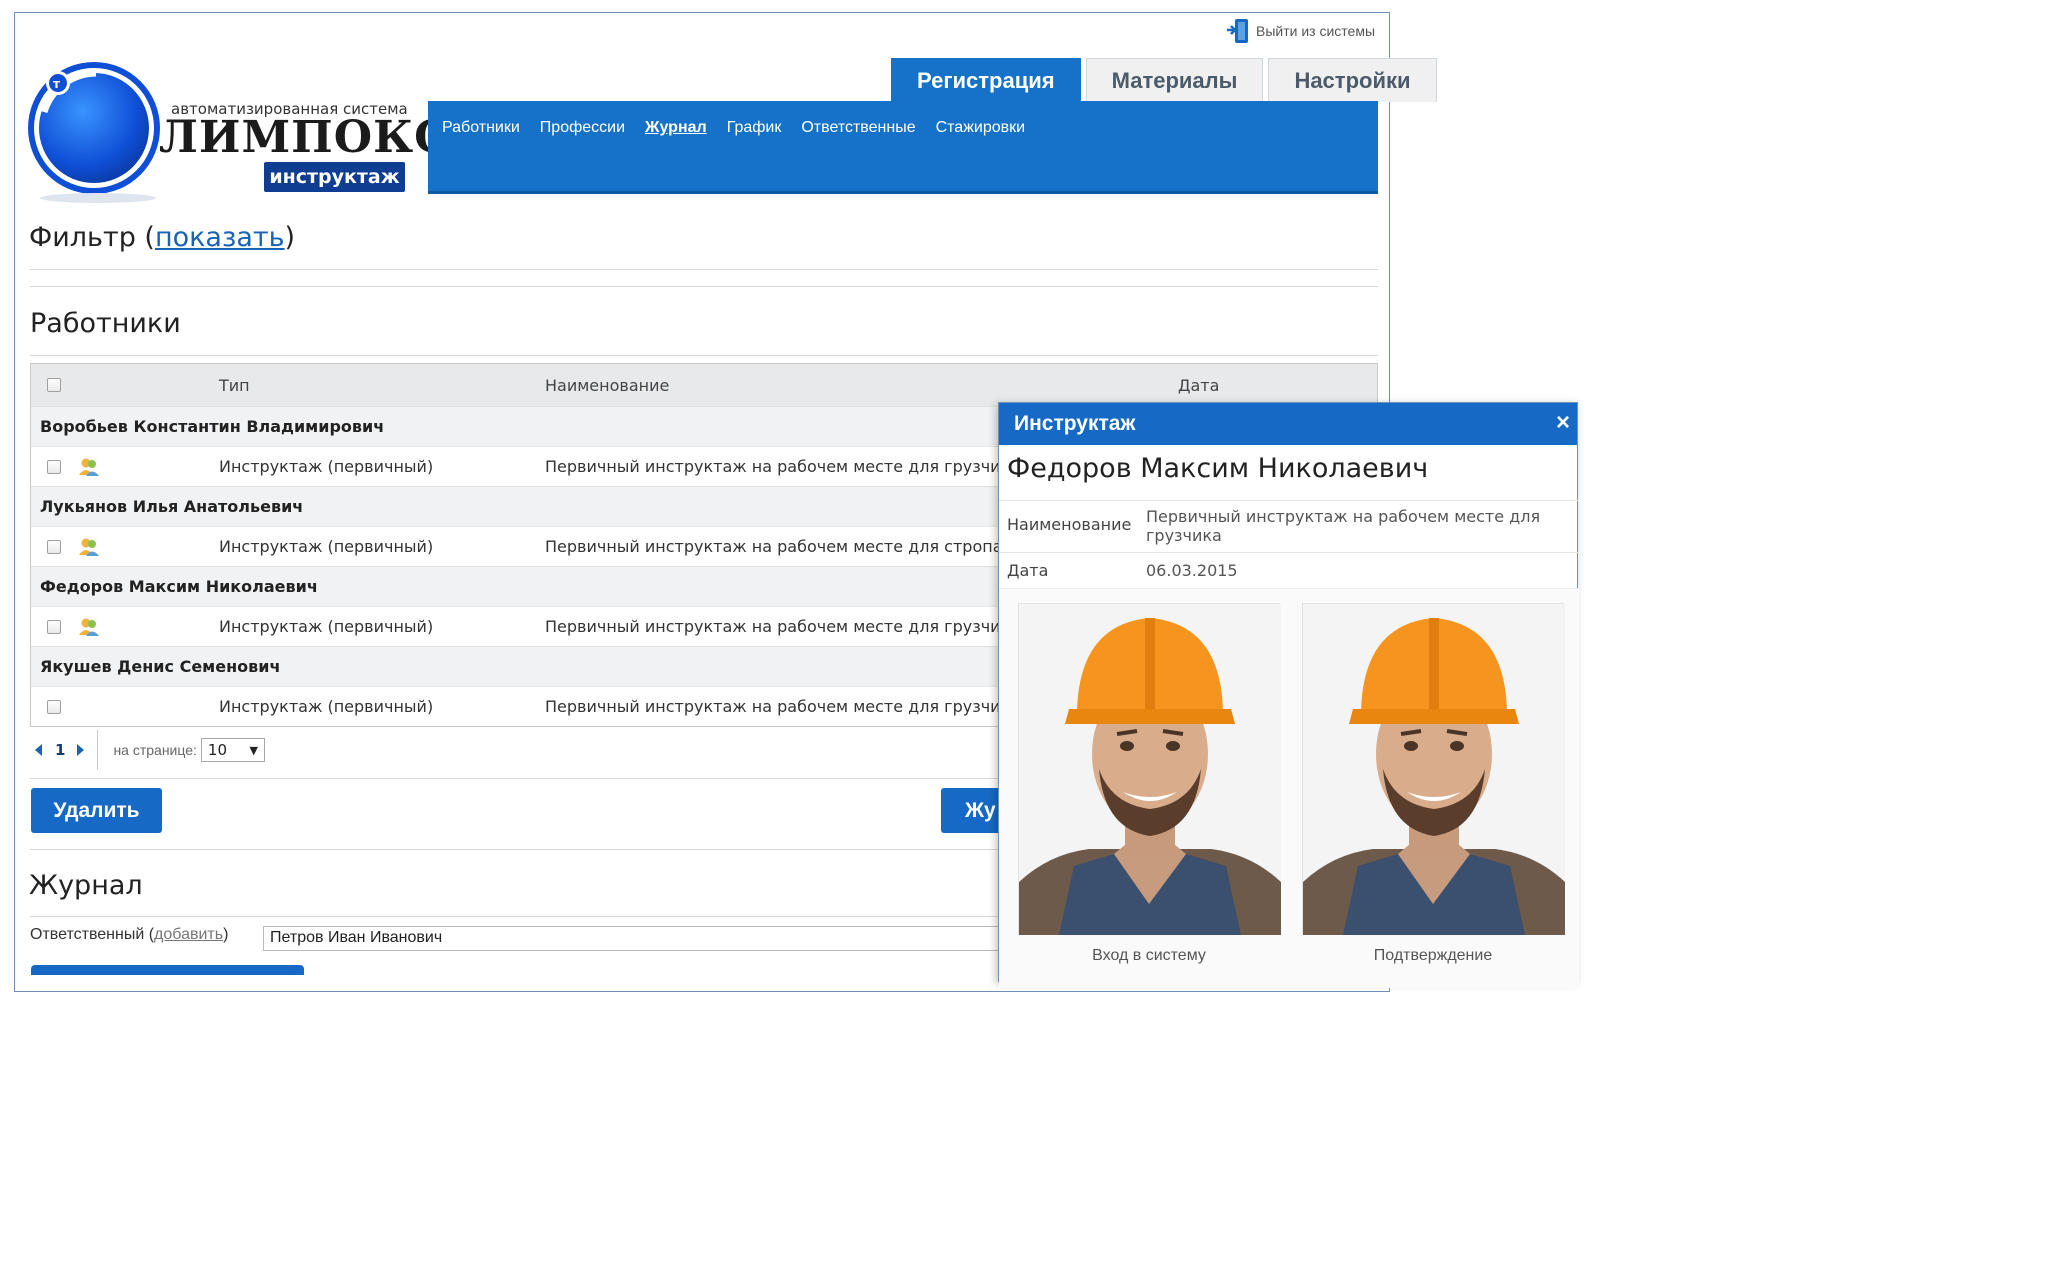  What do you see at coordinates (38, 750) in the screenshot?
I see `prev-page-icon` at bounding box center [38, 750].